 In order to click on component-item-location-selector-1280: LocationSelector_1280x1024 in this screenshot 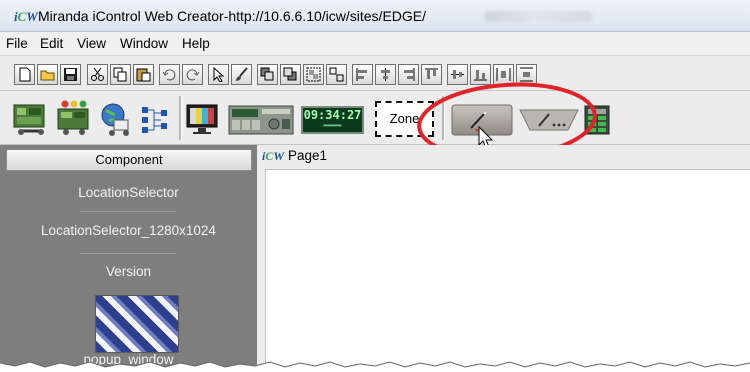, I will do `click(128, 230)`.